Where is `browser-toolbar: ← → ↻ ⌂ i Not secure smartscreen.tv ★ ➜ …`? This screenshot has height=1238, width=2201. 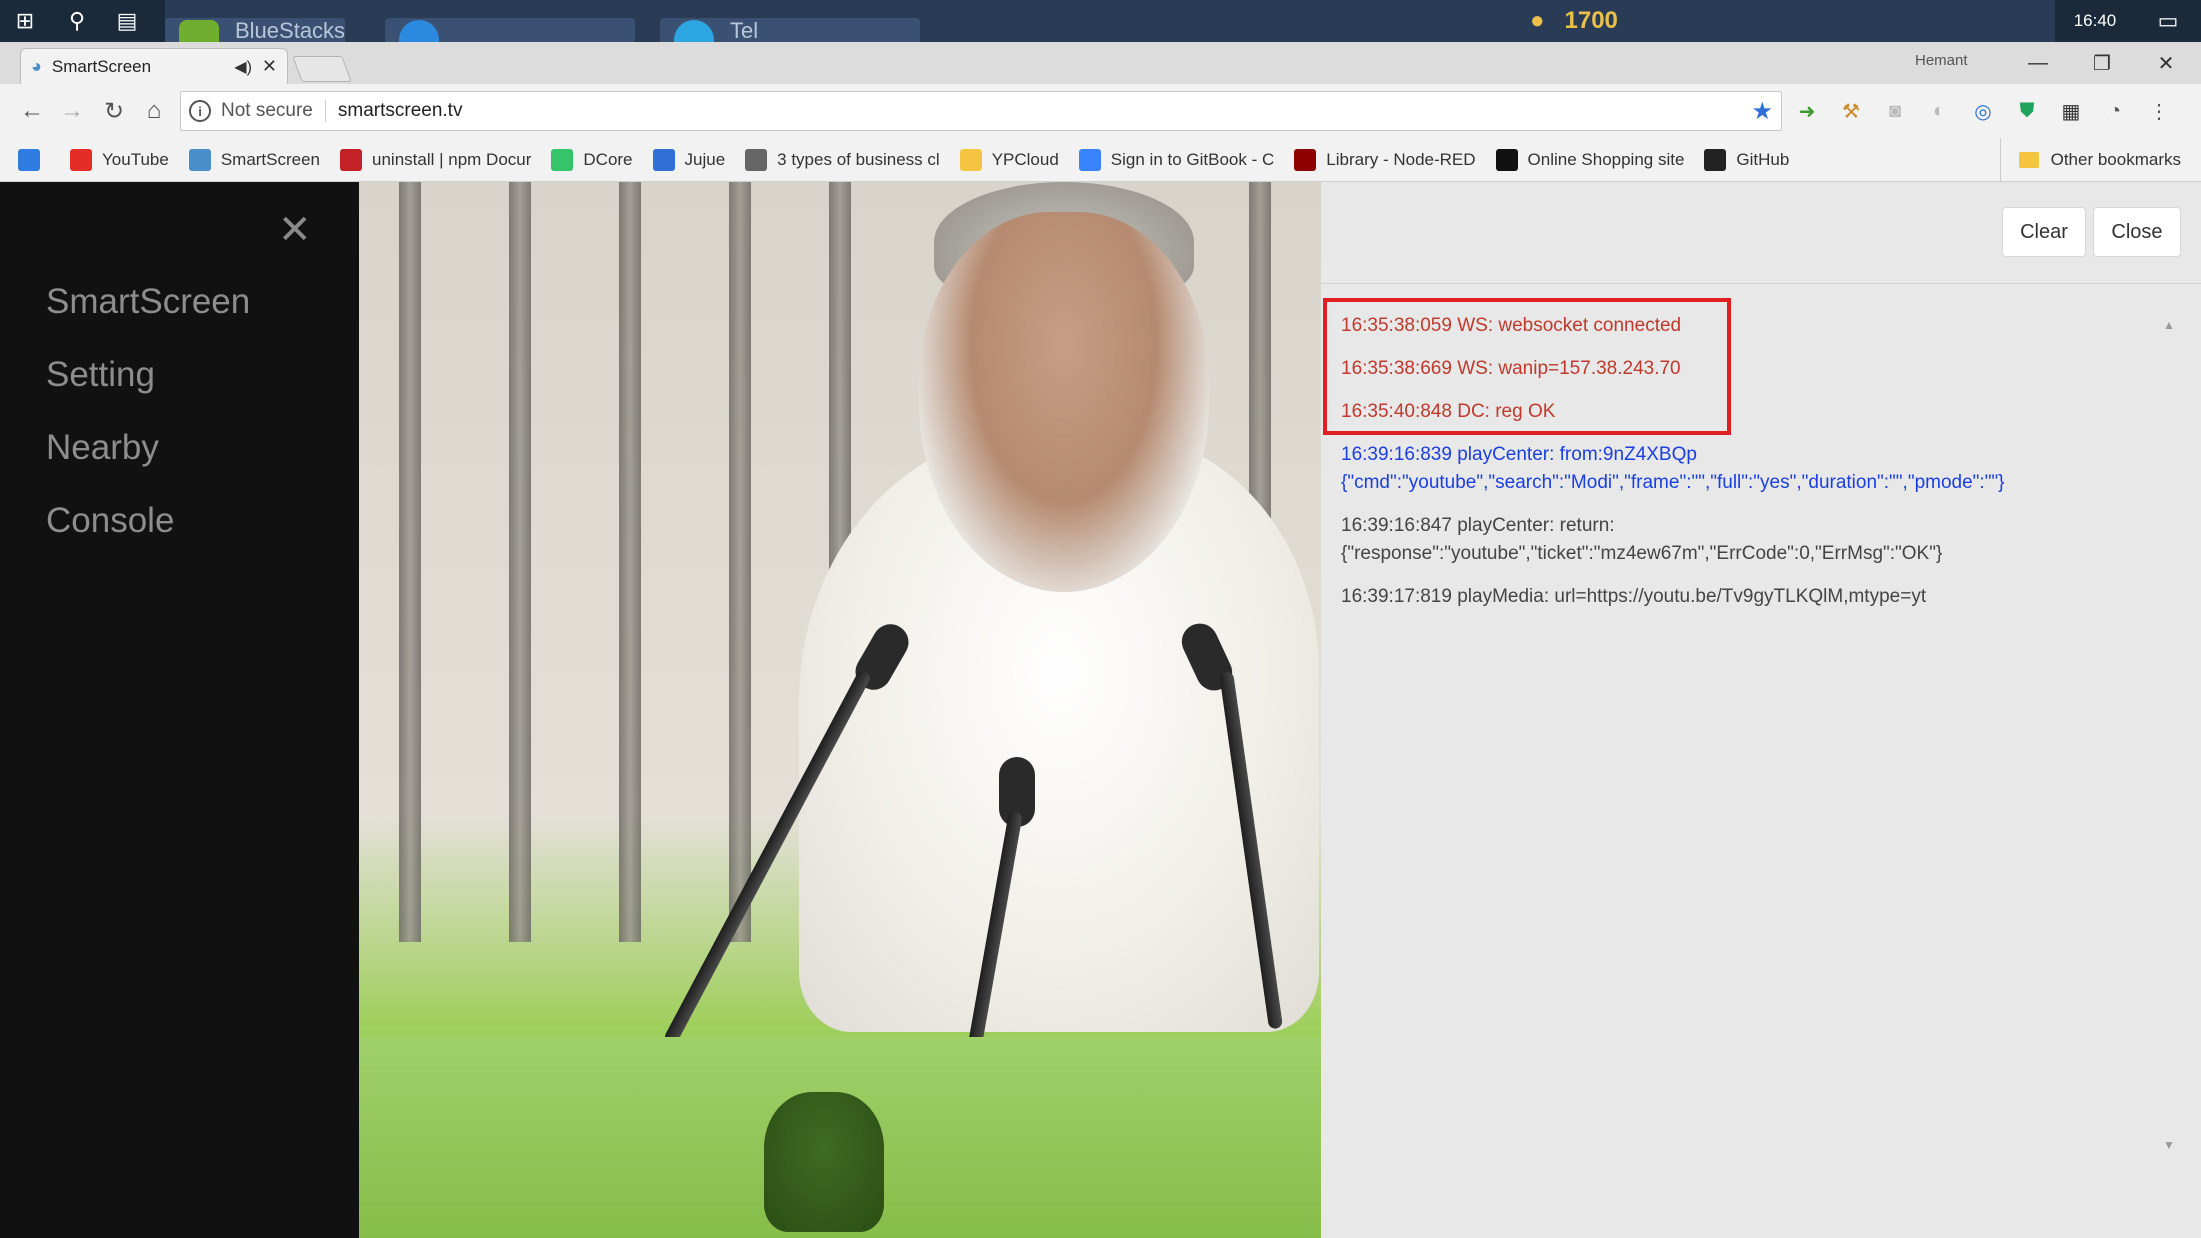 browser-toolbar: ← → ↻ ⌂ i Not secure smartscreen.tv ★ ➜ … is located at coordinates (1100, 111).